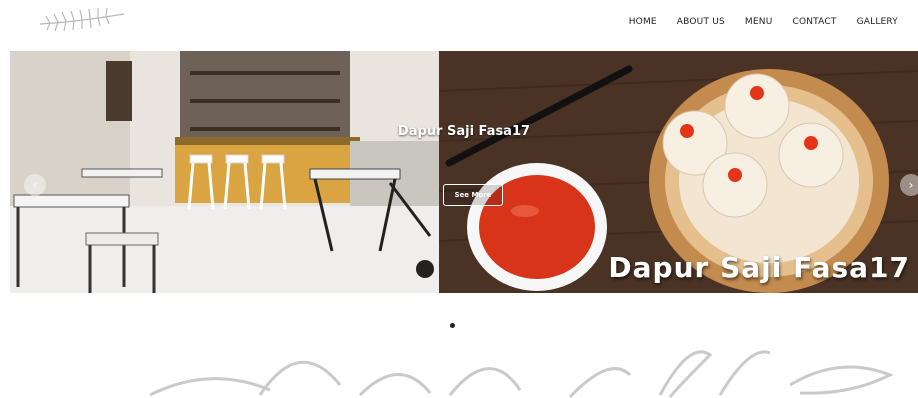  Describe the element at coordinates (473, 195) in the screenshot. I see `see-more-button: See More` at that location.